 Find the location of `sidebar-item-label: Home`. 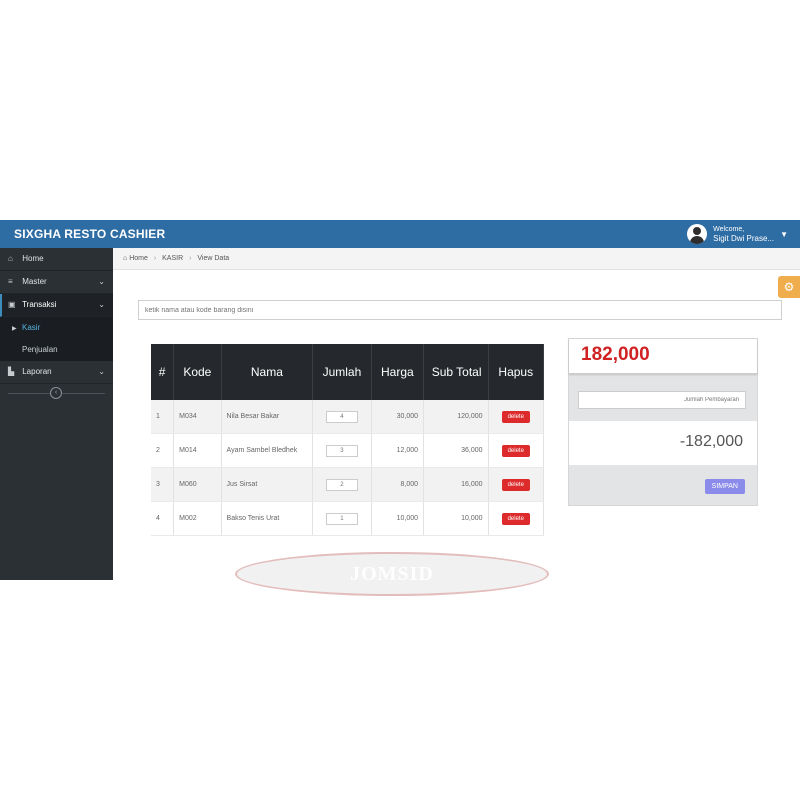

sidebar-item-label: Home is located at coordinates (33, 258).